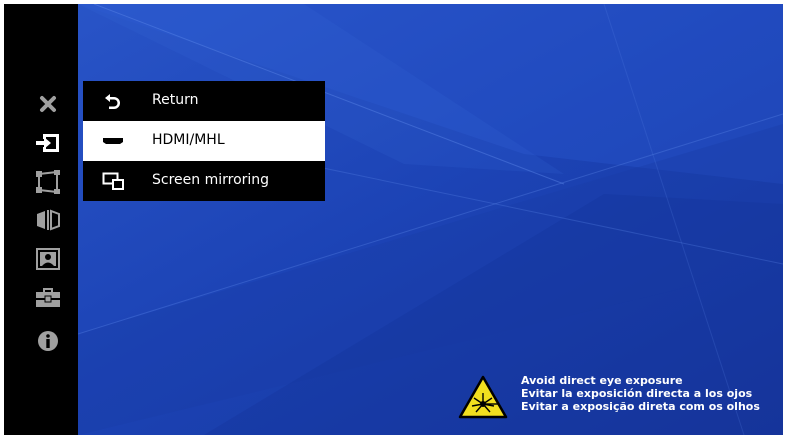 This screenshot has width=795, height=439. I want to click on warning-line-en: Avoid direct eye exposure, so click(602, 380).